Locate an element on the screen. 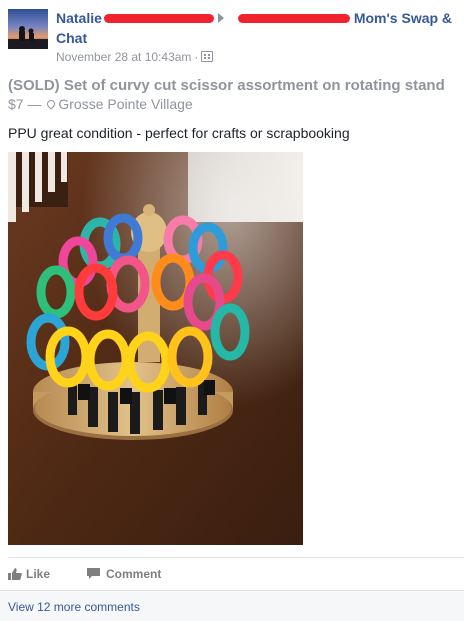 The image size is (464, 621). comment-bubble-icon is located at coordinates (93, 574).